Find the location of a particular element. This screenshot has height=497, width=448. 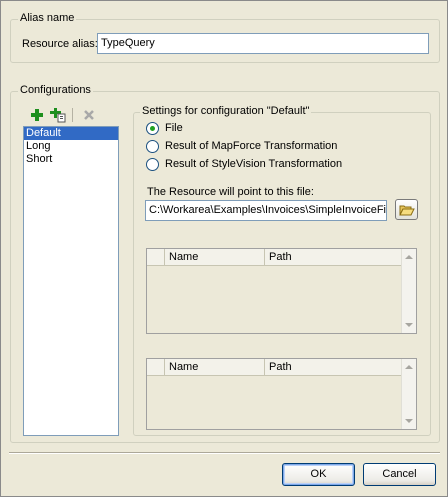

list-item-default: Default is located at coordinates (71, 133).